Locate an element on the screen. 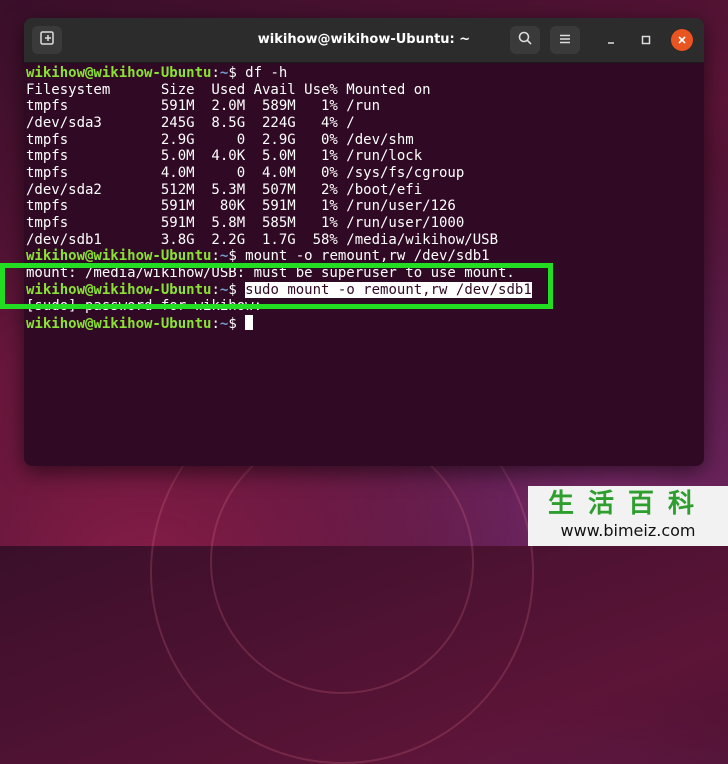  maximize-button is located at coordinates (646, 40).